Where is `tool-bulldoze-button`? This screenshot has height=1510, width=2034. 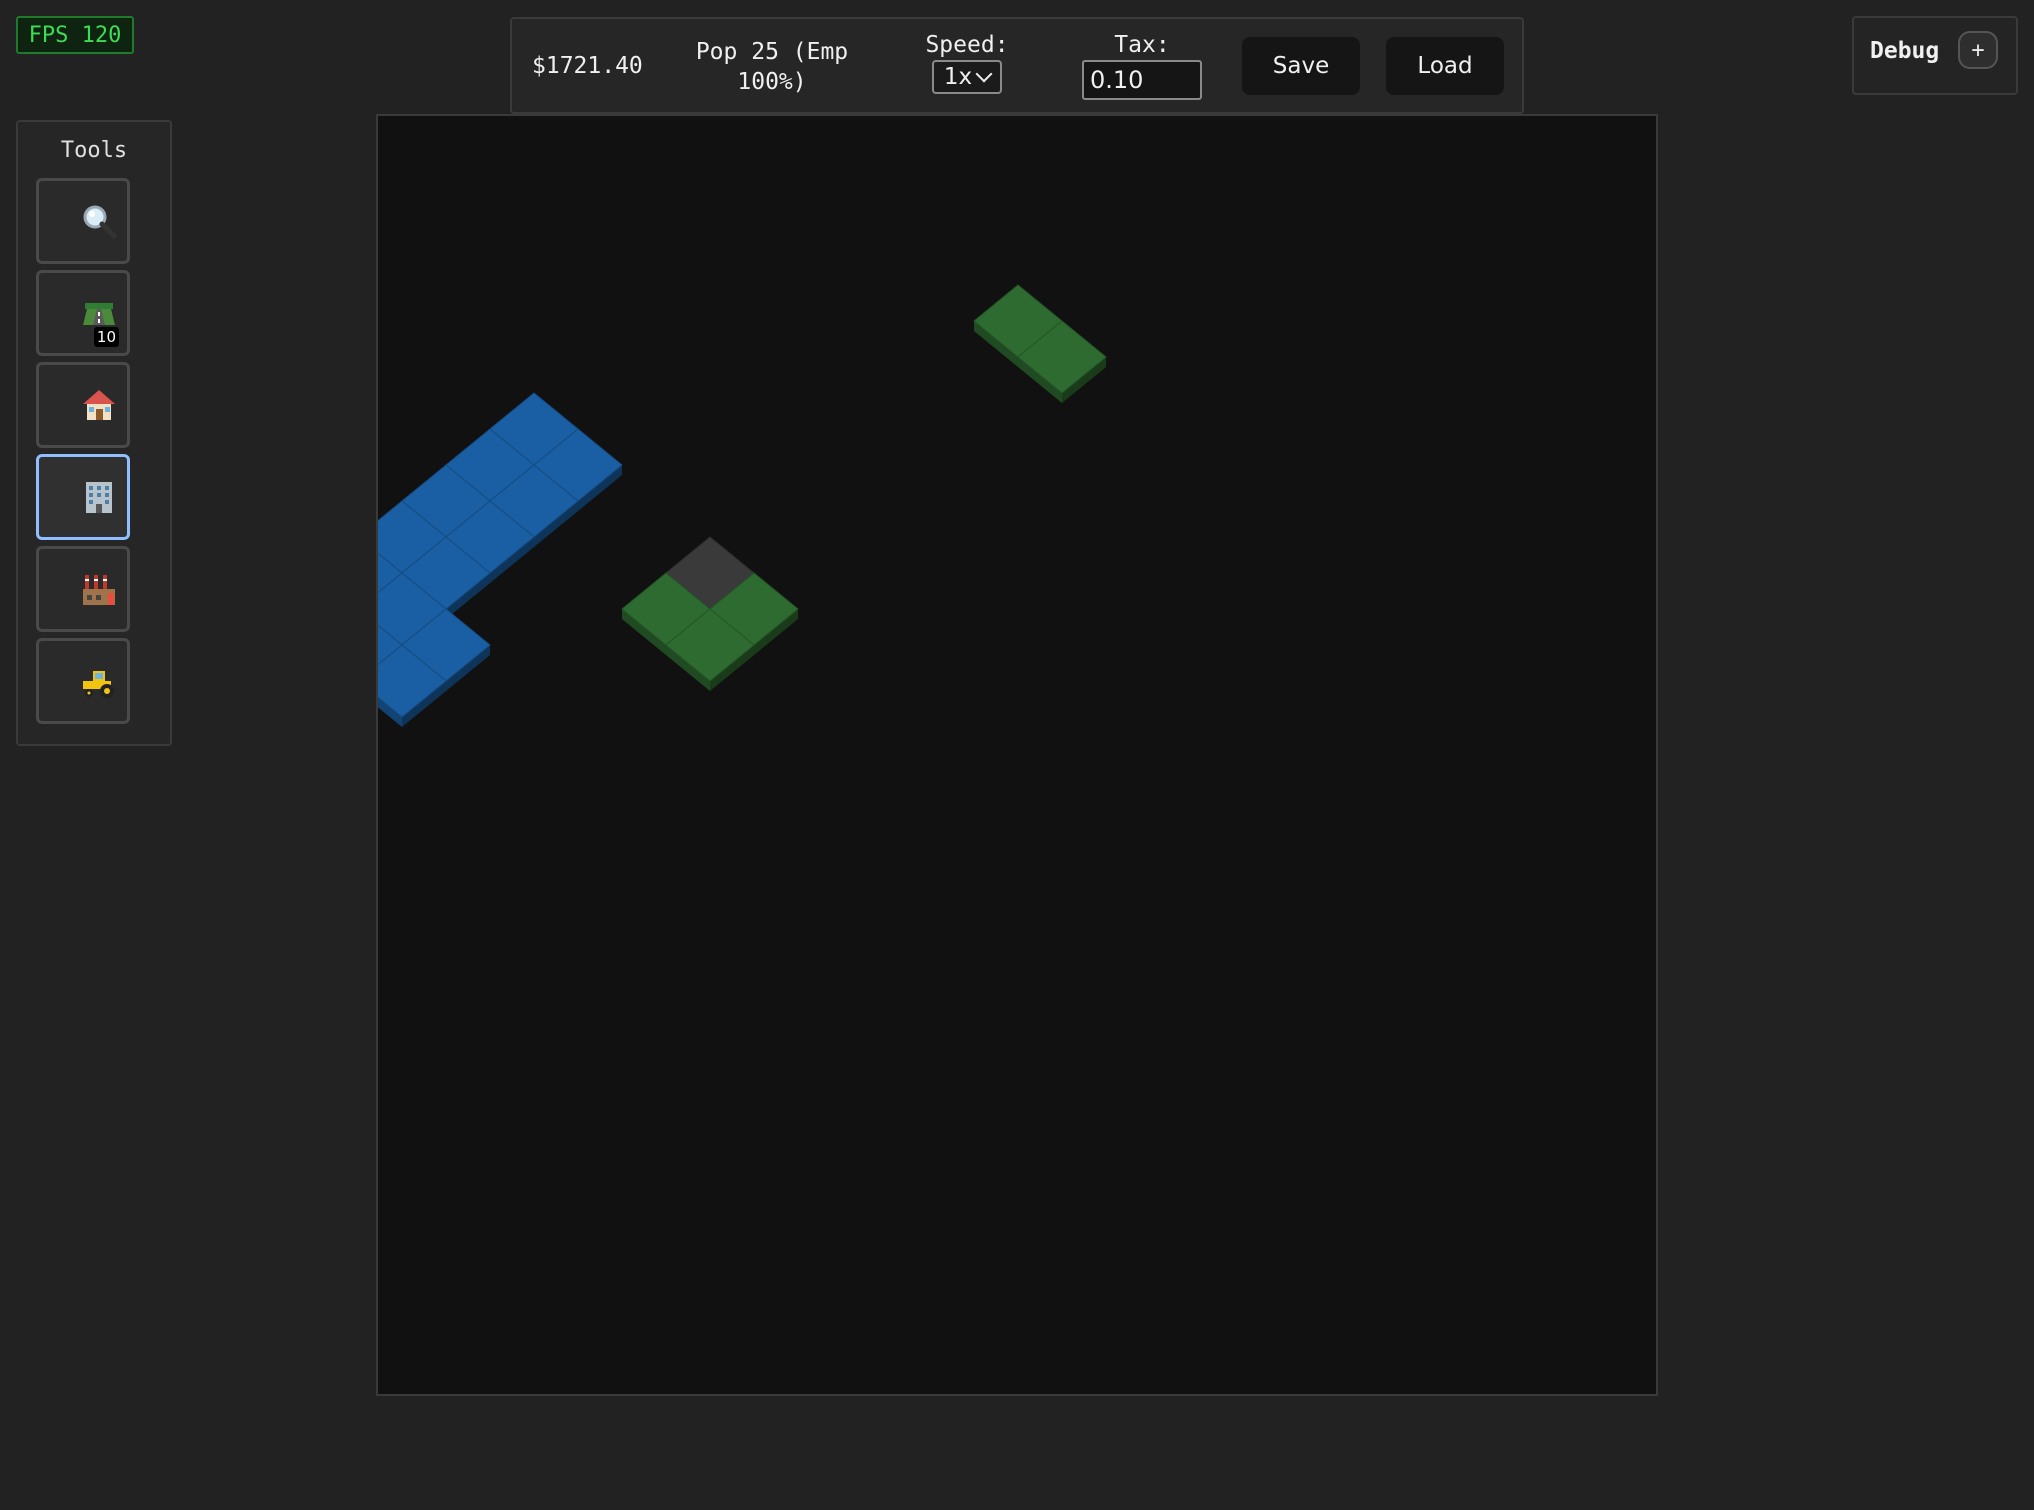
tool-bulldoze-button is located at coordinates (83, 681).